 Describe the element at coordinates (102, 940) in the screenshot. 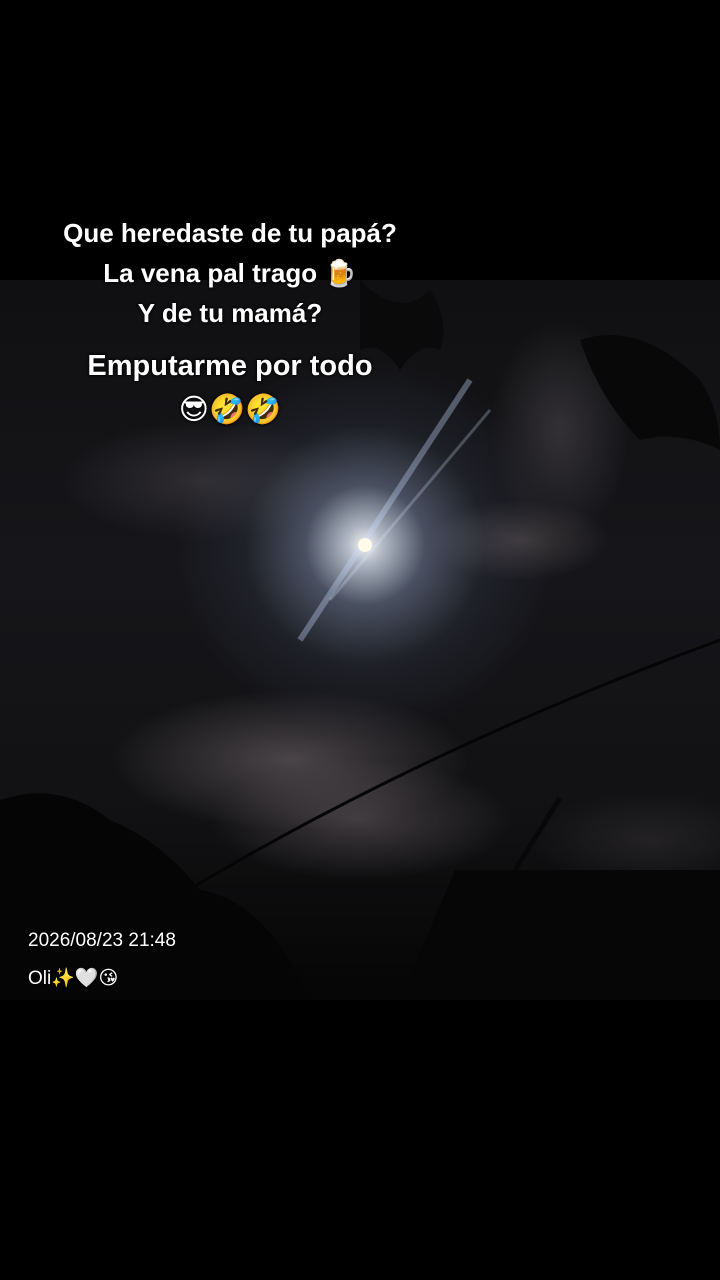

I see `timestamp: 2026/08/23 21:48` at that location.